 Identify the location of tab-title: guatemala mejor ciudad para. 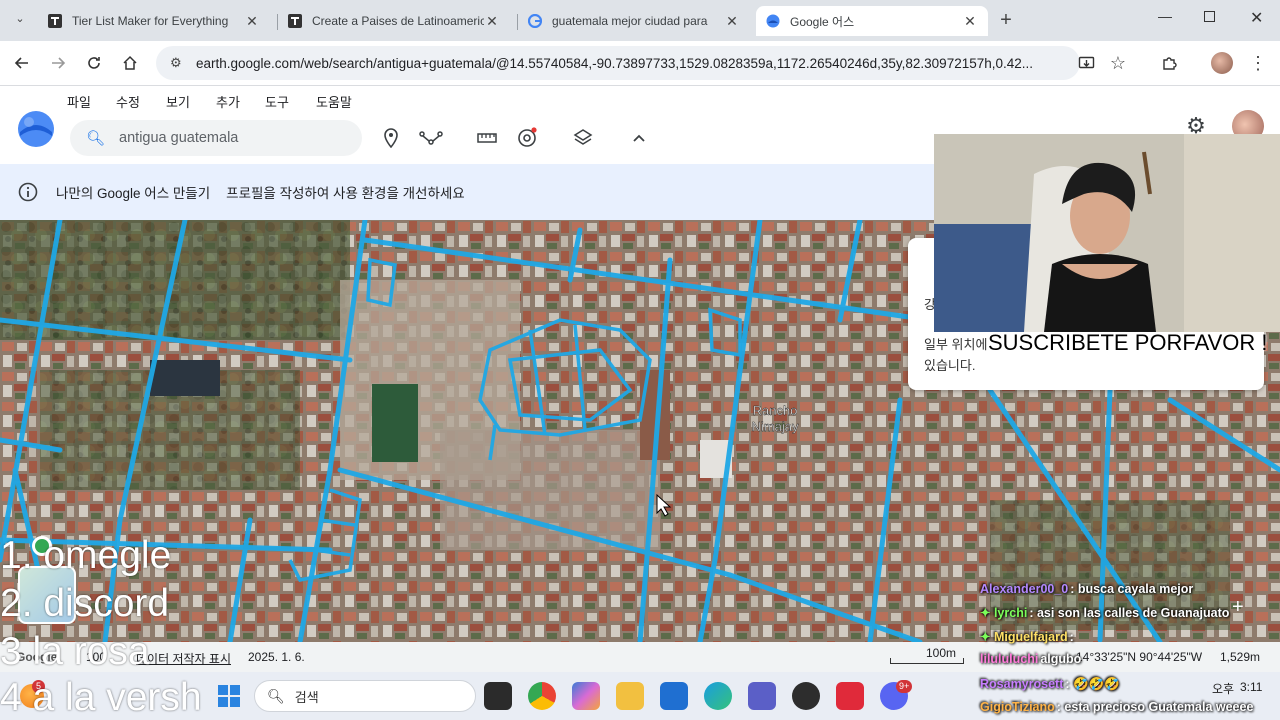
(630, 21).